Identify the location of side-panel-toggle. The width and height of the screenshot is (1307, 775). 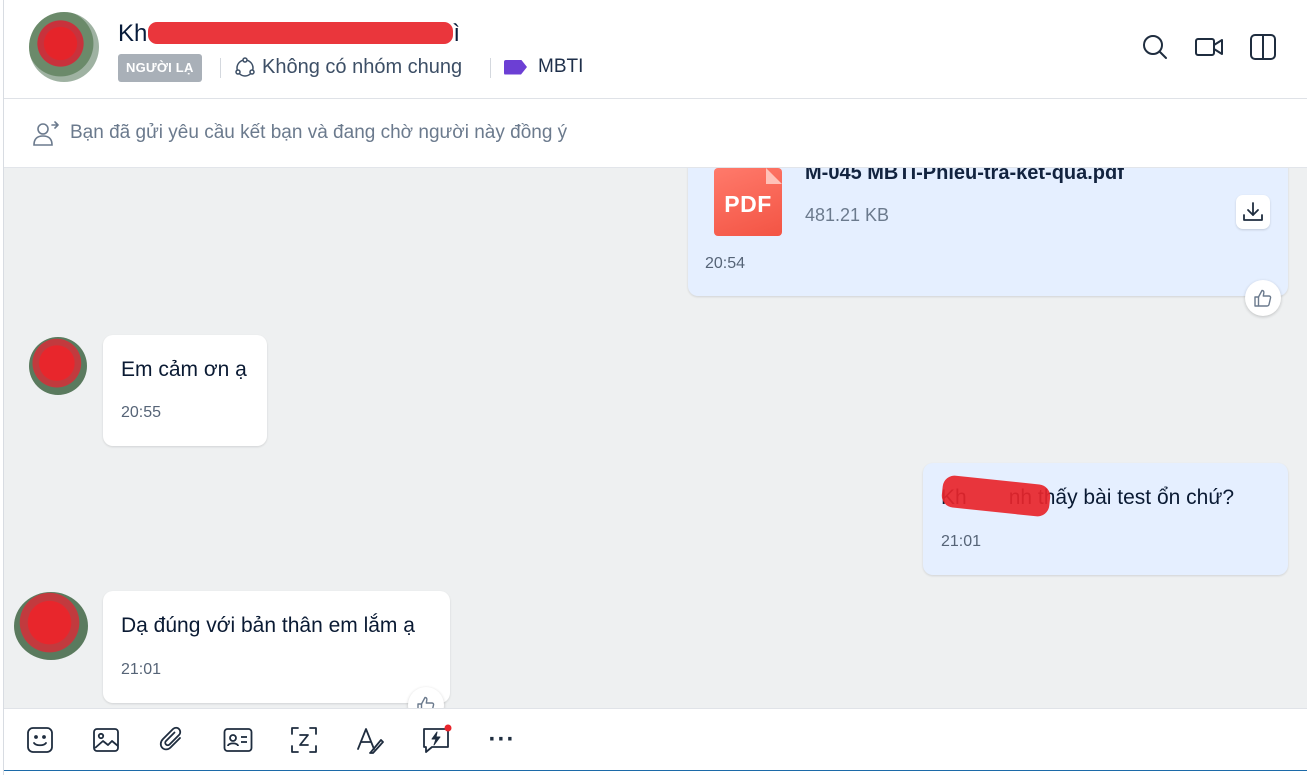
(1263, 47).